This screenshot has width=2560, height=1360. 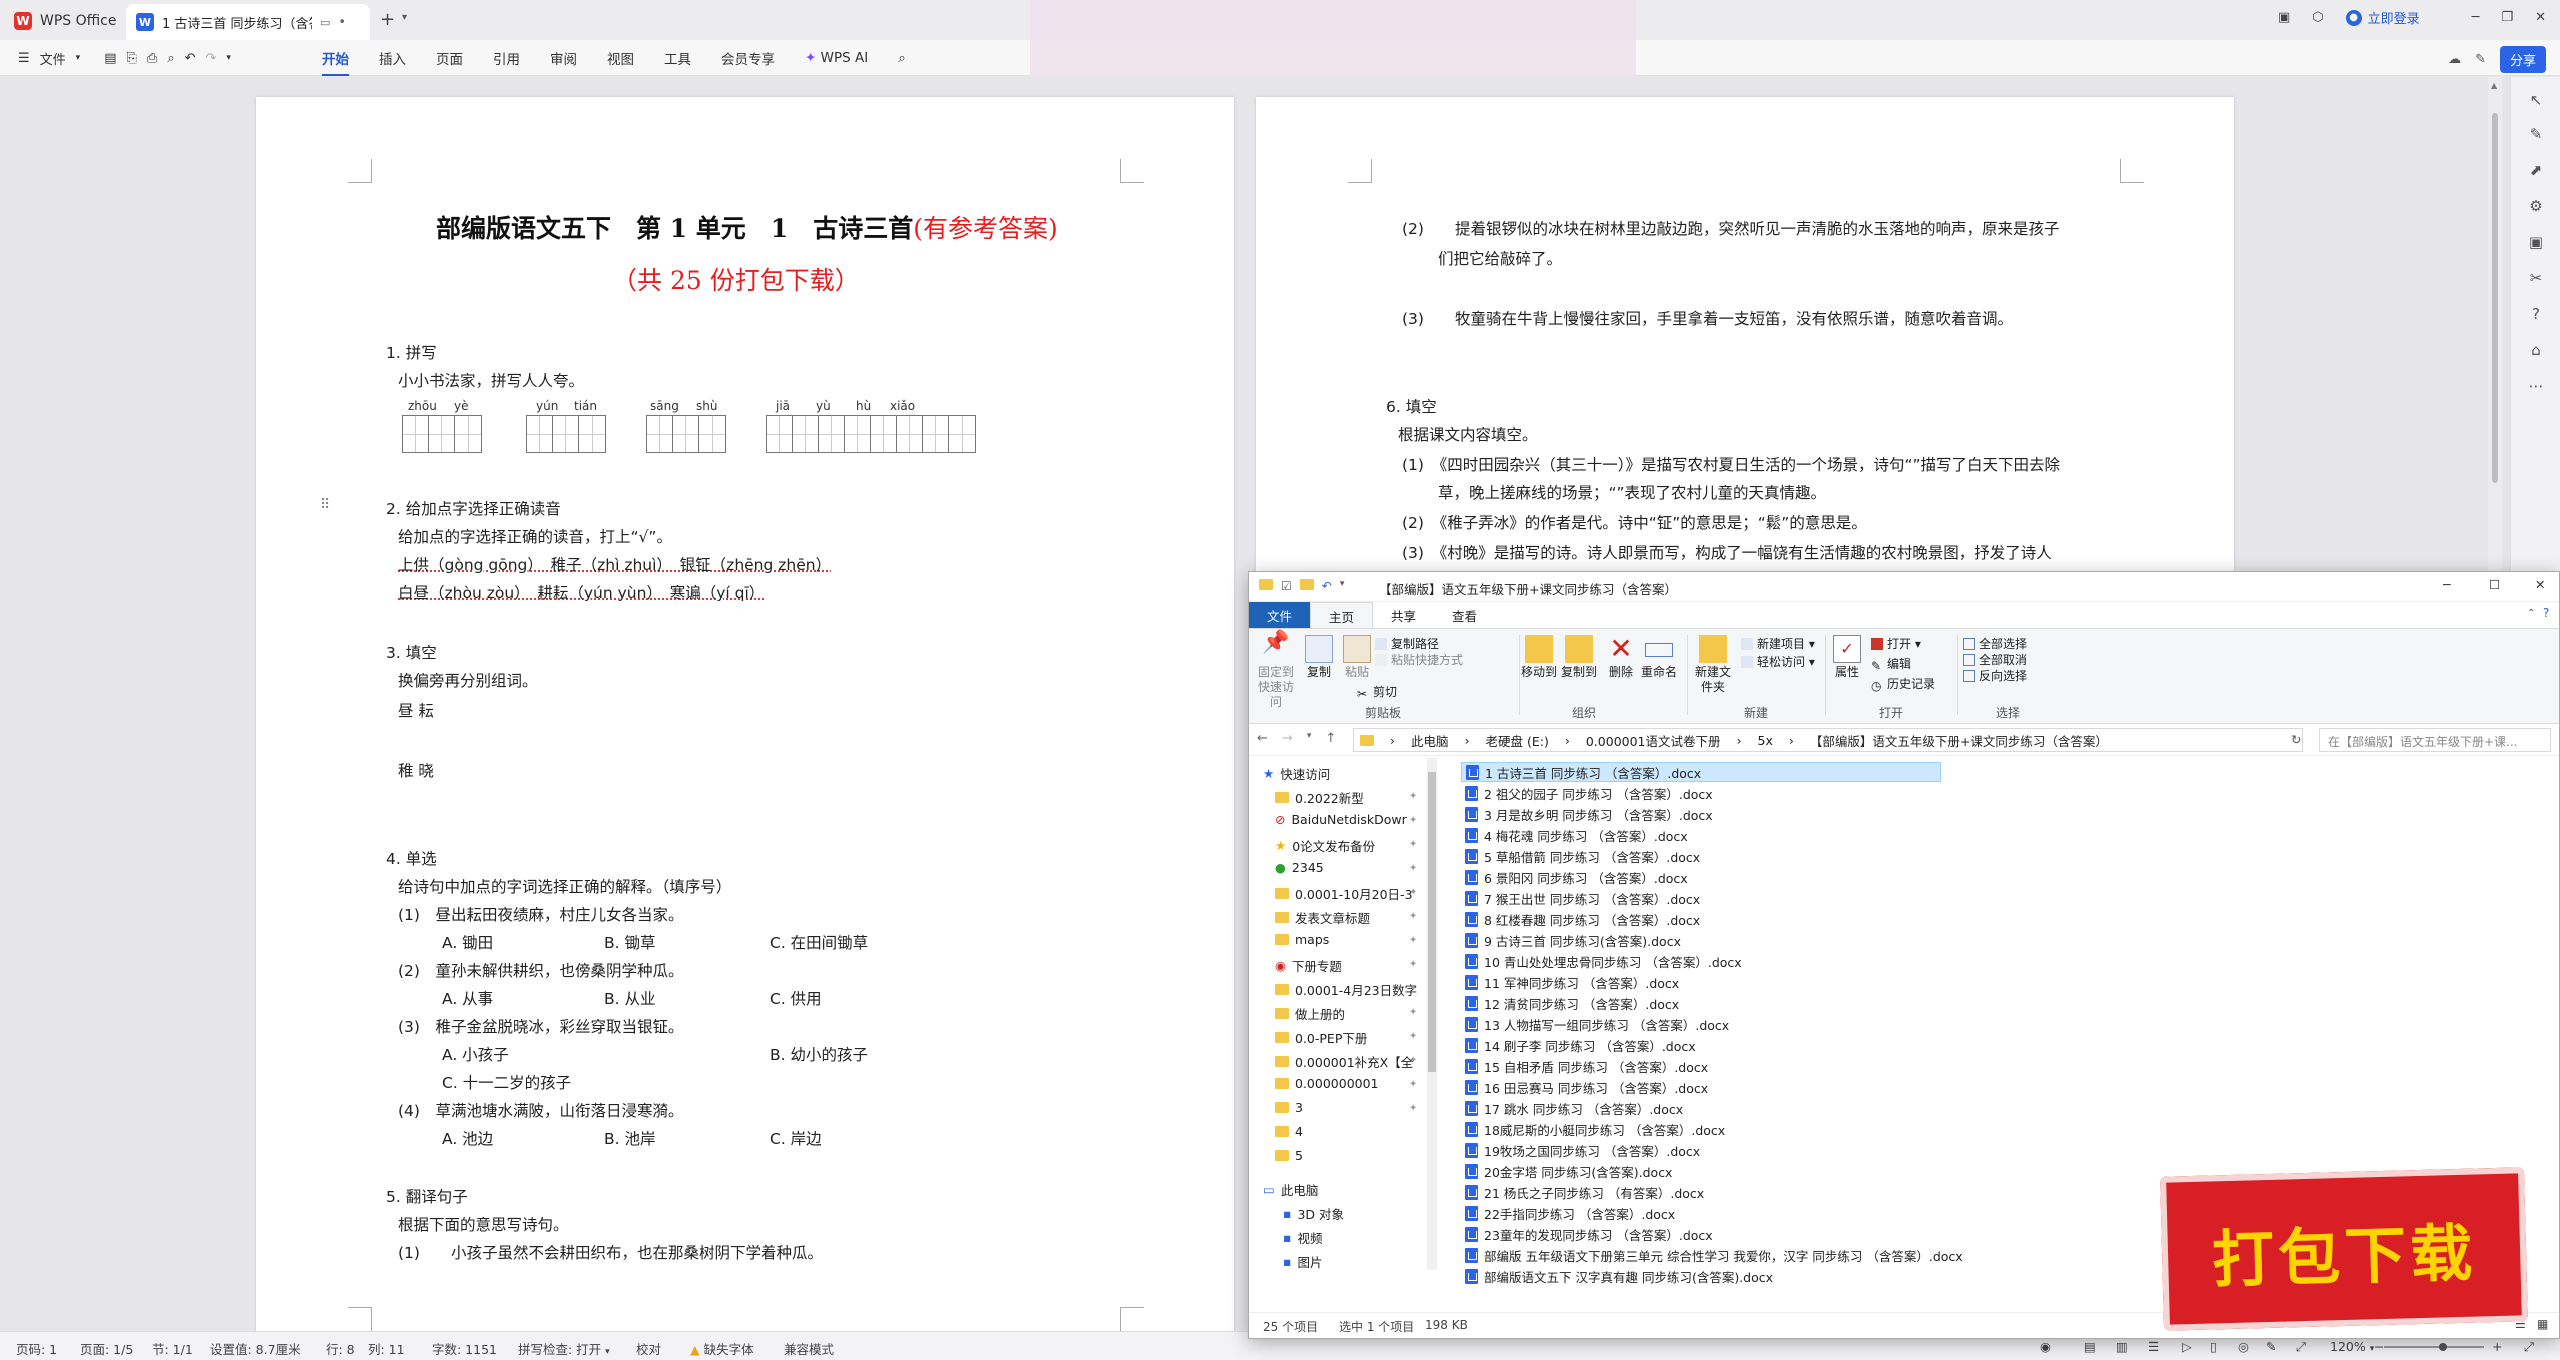 What do you see at coordinates (1995, 675) in the screenshot?
I see `invert-selection-button: 反向选择` at bounding box center [1995, 675].